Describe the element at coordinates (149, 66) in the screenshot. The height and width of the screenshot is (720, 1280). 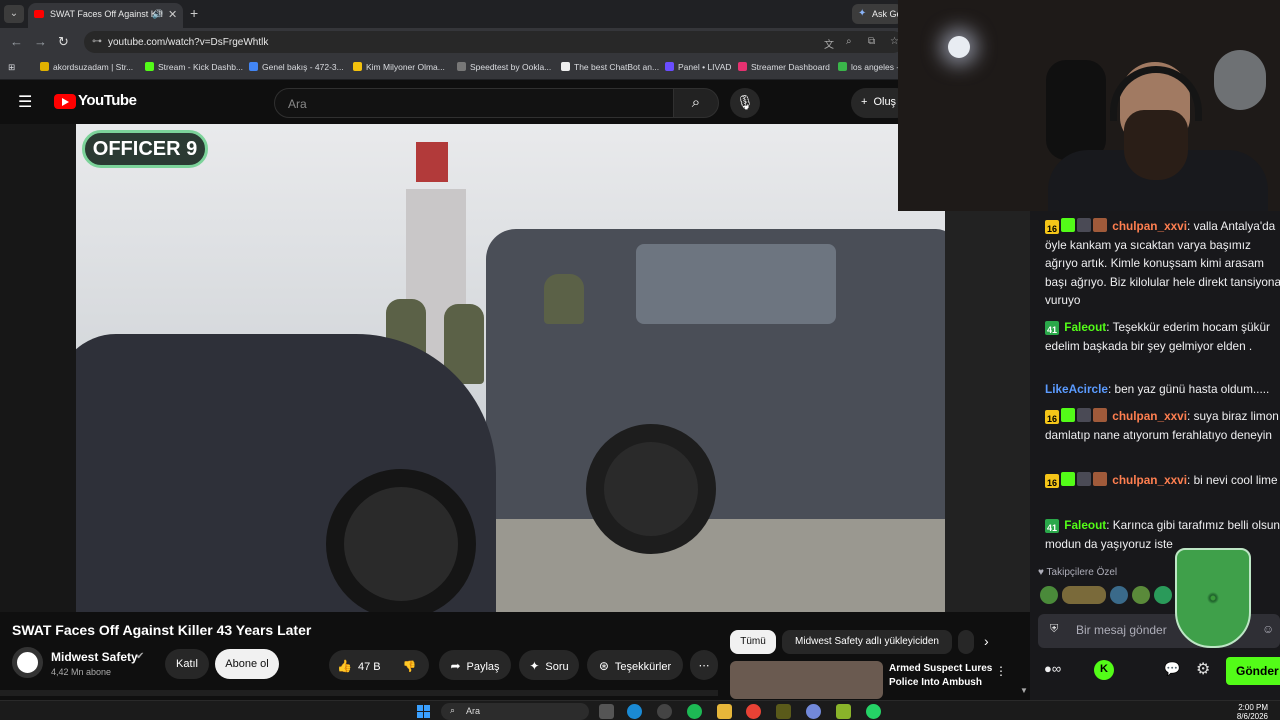
I see `kick-favicon-icon` at that location.